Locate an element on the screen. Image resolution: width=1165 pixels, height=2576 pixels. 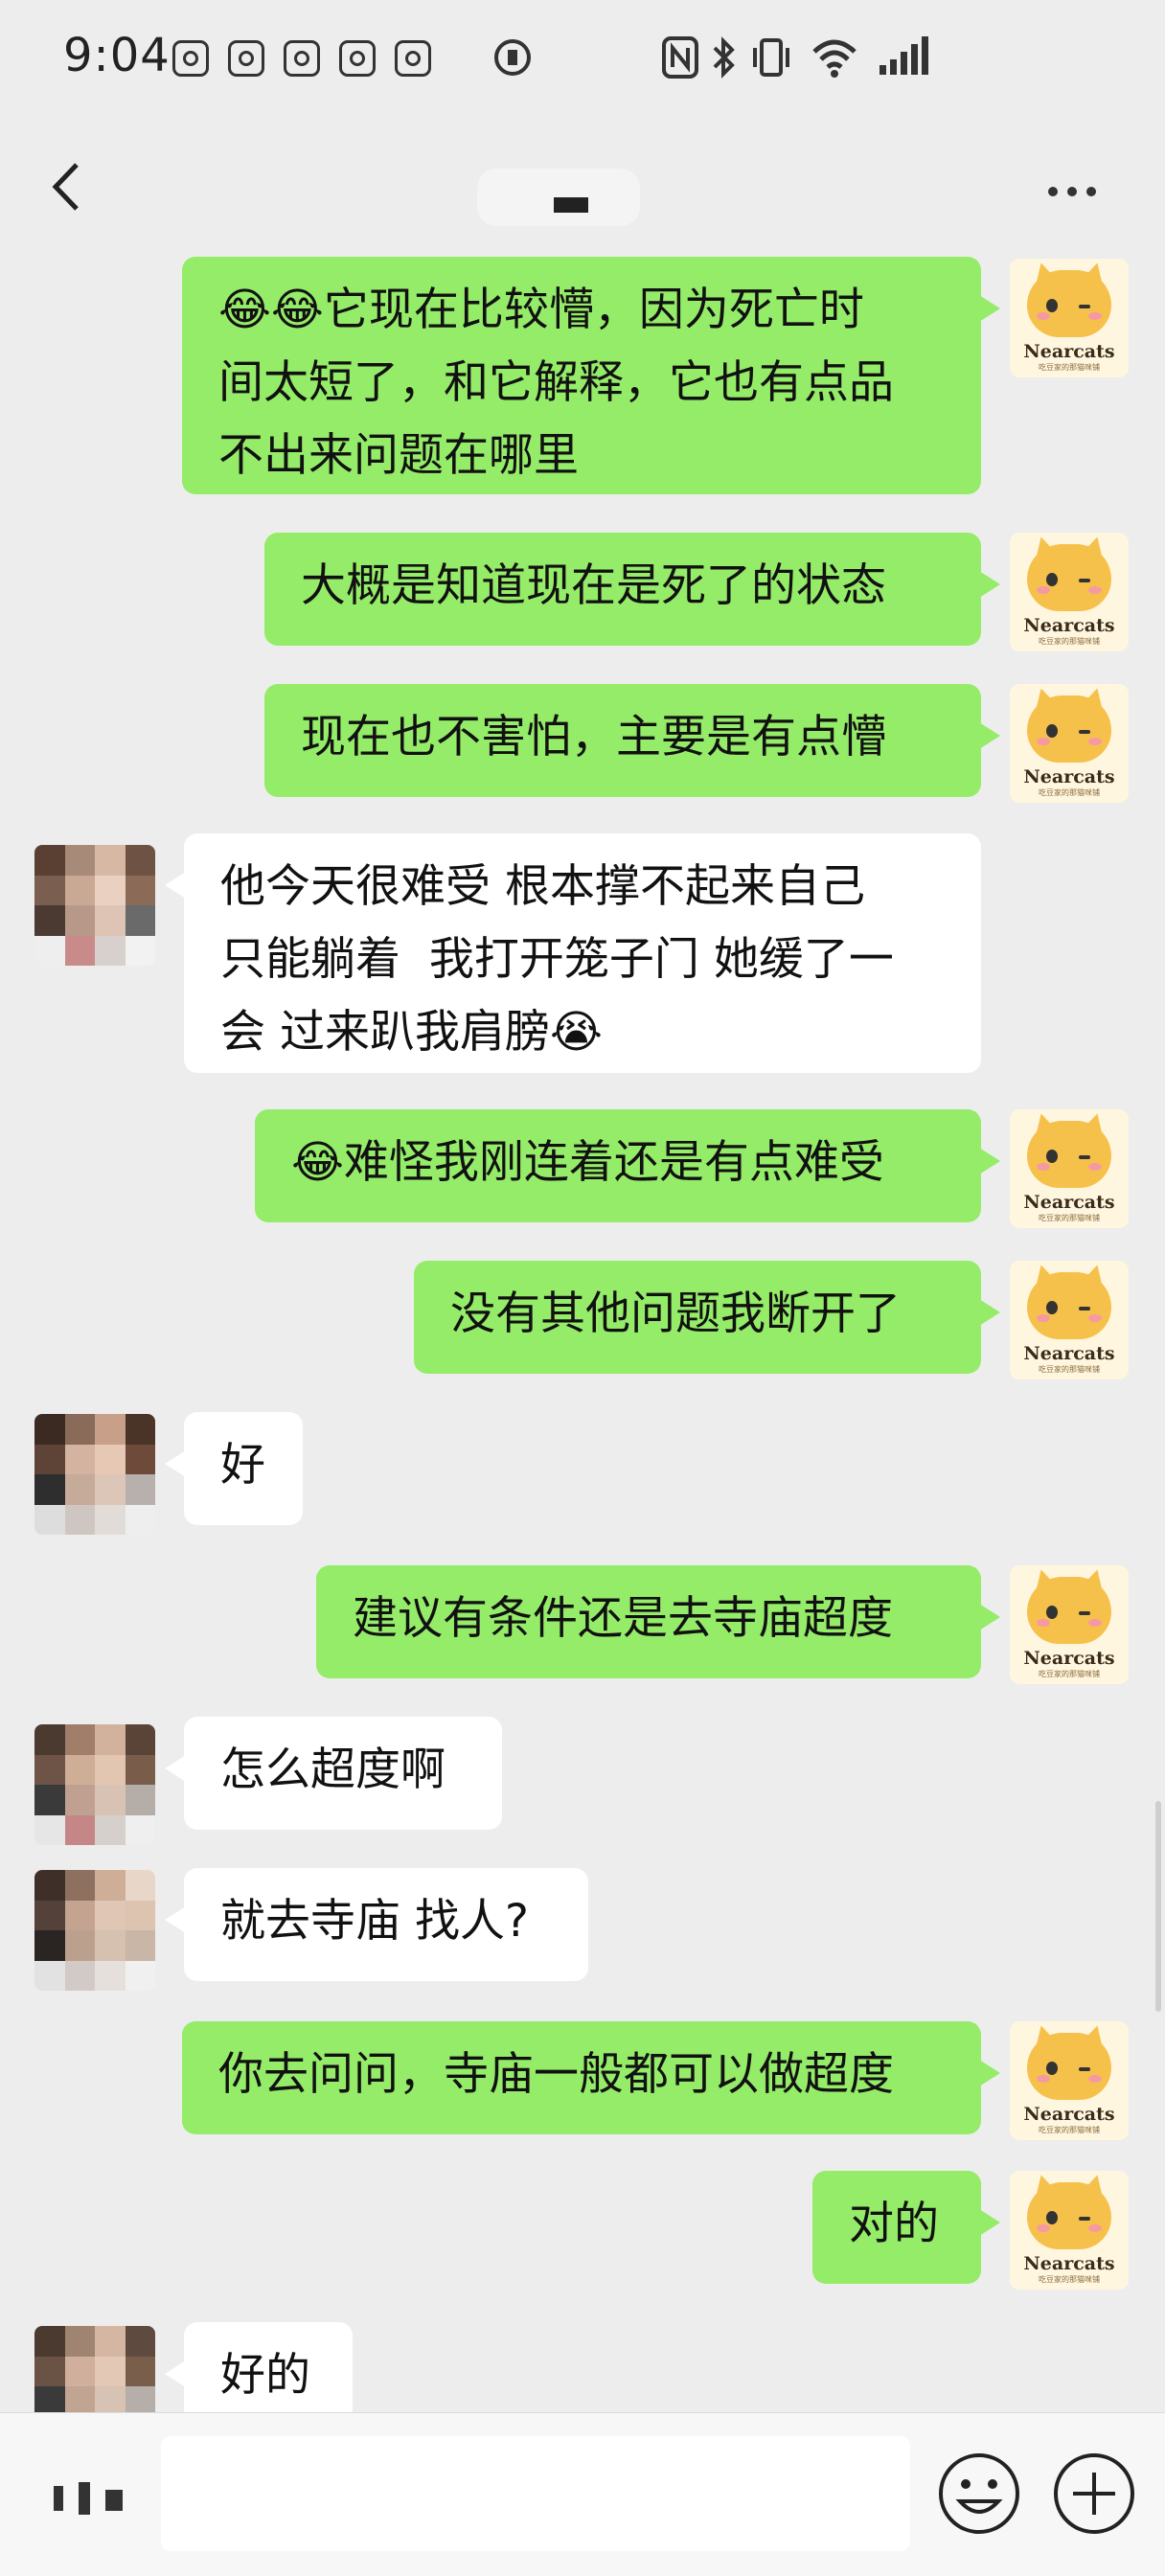
wifi-icon is located at coordinates (835, 58).